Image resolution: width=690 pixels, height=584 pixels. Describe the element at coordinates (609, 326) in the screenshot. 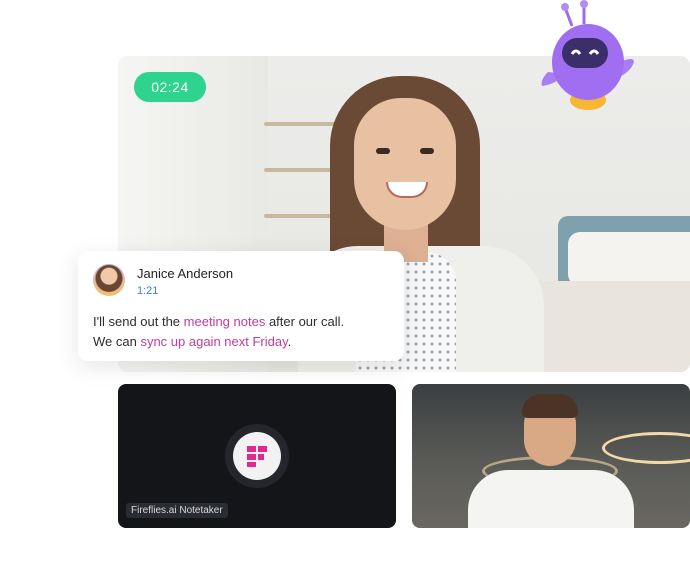

I see `bed` at that location.